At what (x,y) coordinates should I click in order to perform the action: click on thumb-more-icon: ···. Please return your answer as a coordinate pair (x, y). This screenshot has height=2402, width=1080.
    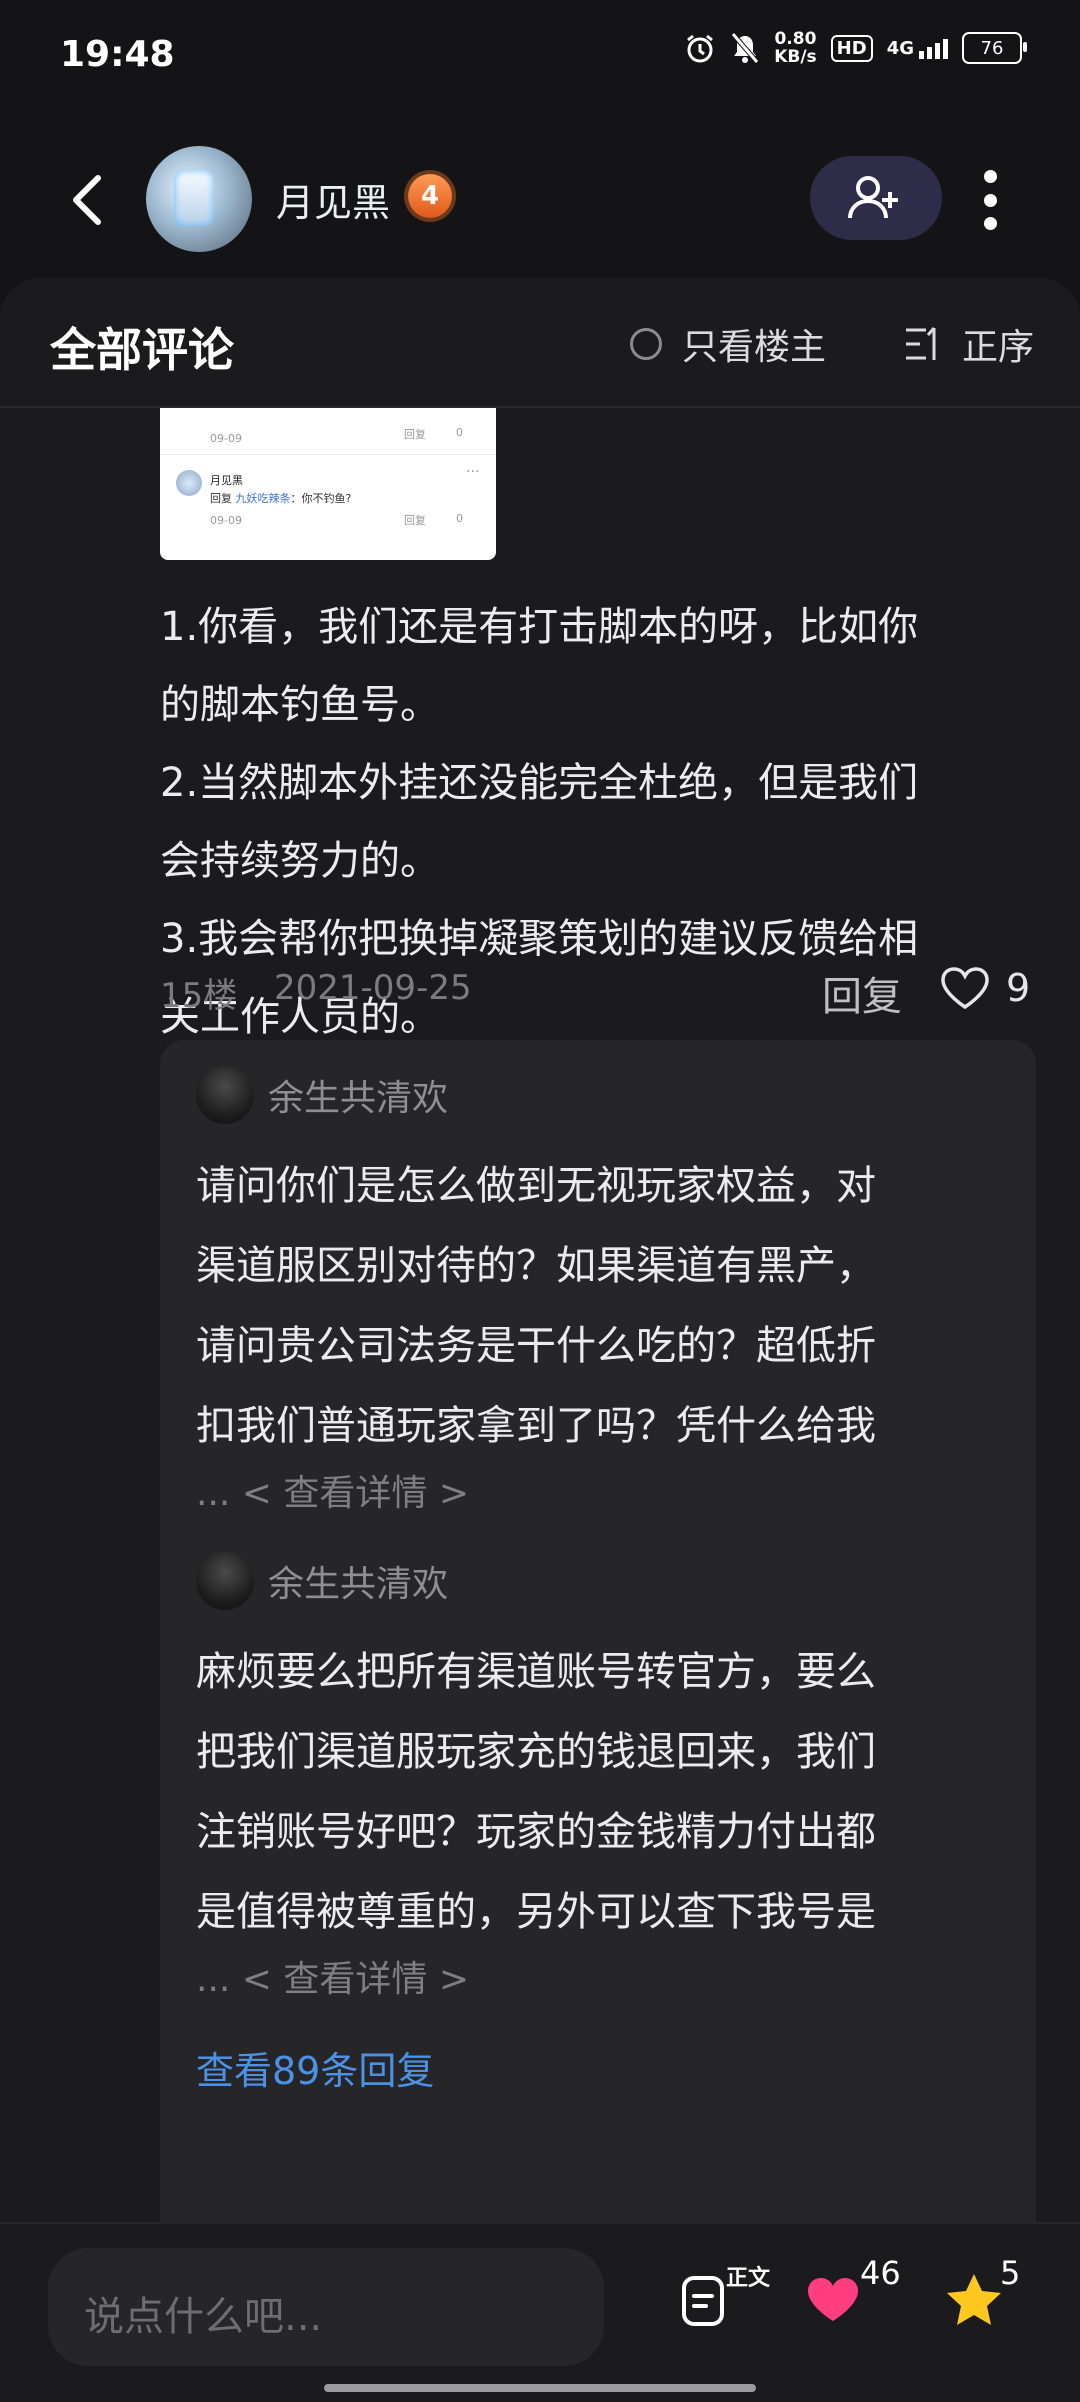
    Looking at the image, I should click on (473, 472).